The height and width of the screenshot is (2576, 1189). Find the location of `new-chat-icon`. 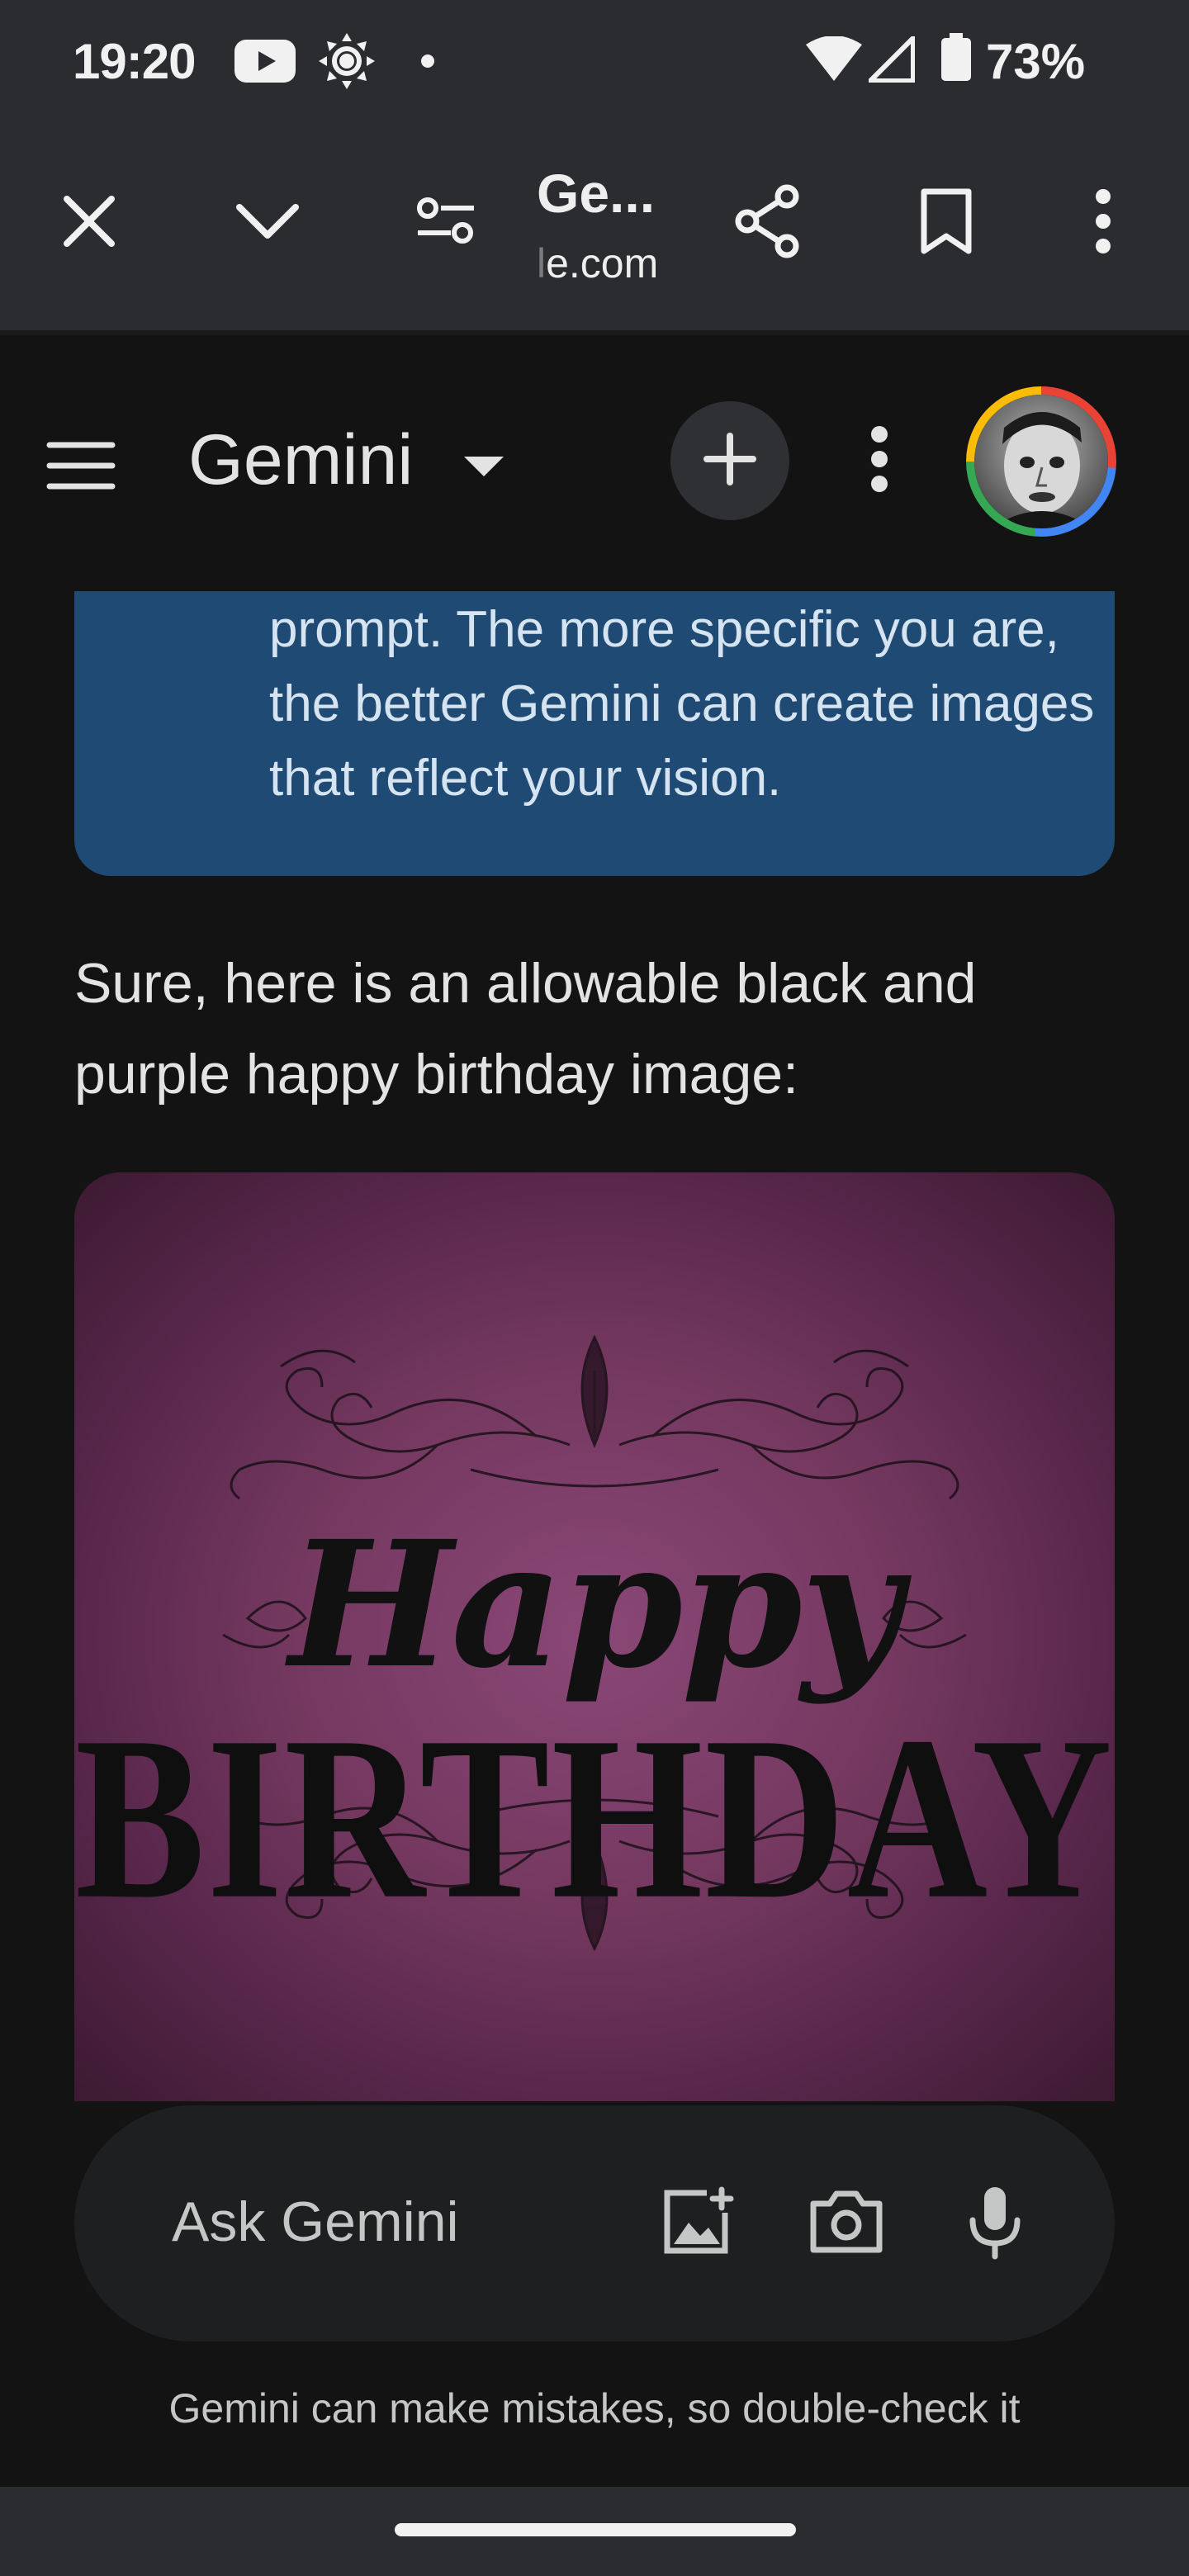

new-chat-icon is located at coordinates (730, 461).